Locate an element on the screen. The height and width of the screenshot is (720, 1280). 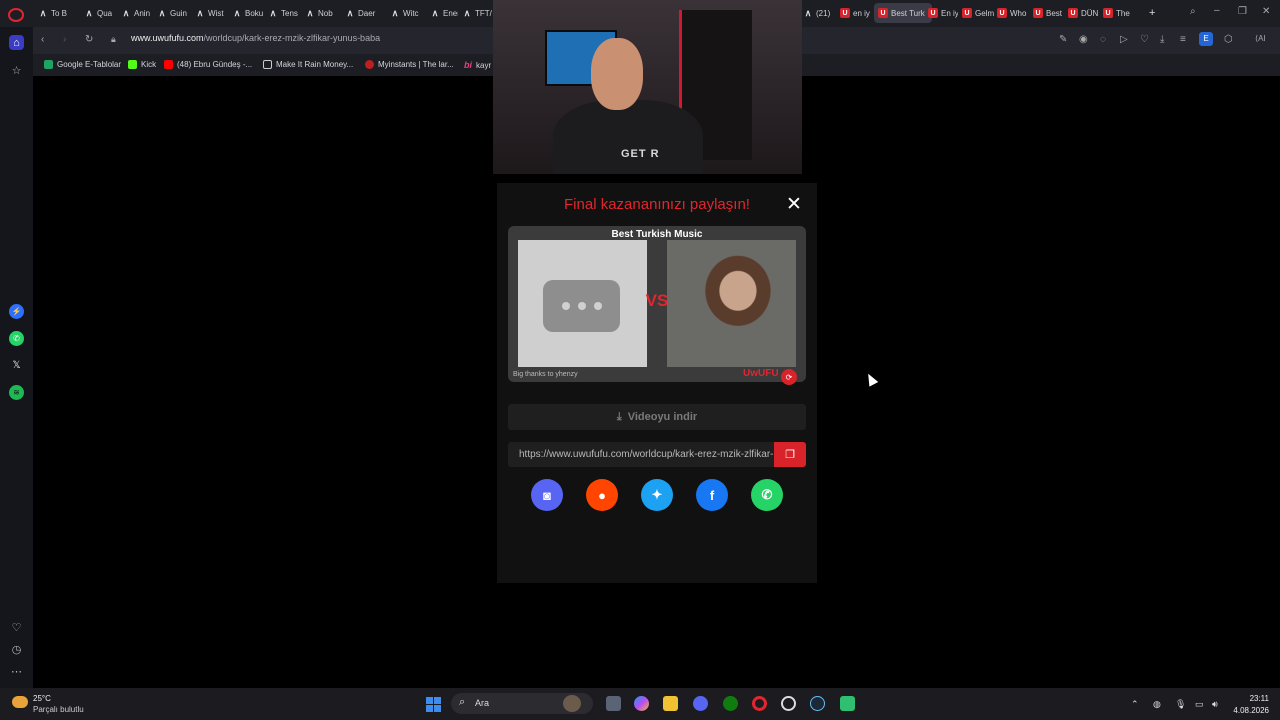
browser-tab: Uen iy is located at coordinates (856, 13).